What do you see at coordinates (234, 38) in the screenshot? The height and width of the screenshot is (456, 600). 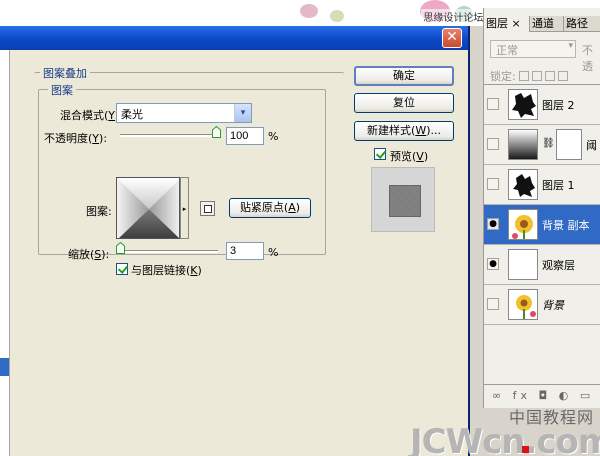 I see `dialog-titlebar: ✕` at bounding box center [234, 38].